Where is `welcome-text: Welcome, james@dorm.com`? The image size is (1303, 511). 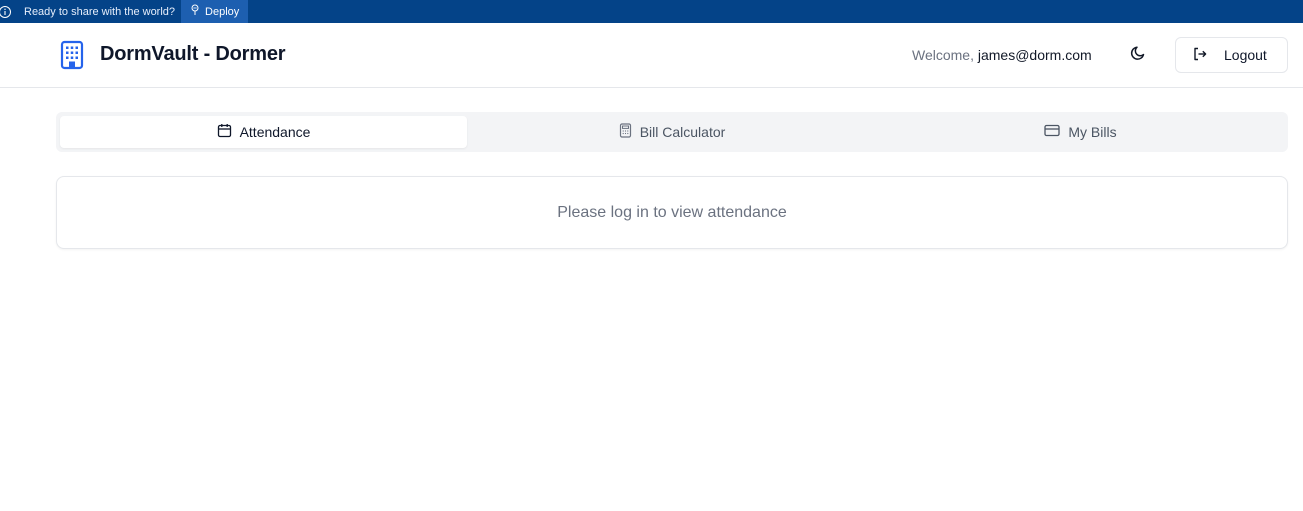 welcome-text: Welcome, james@dorm.com is located at coordinates (1002, 55).